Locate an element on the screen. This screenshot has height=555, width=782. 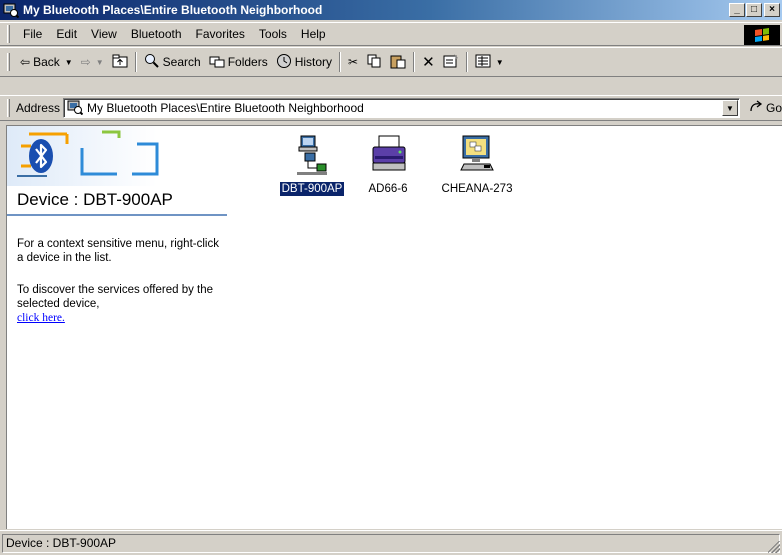
properties-icon is located at coordinates (451, 62).